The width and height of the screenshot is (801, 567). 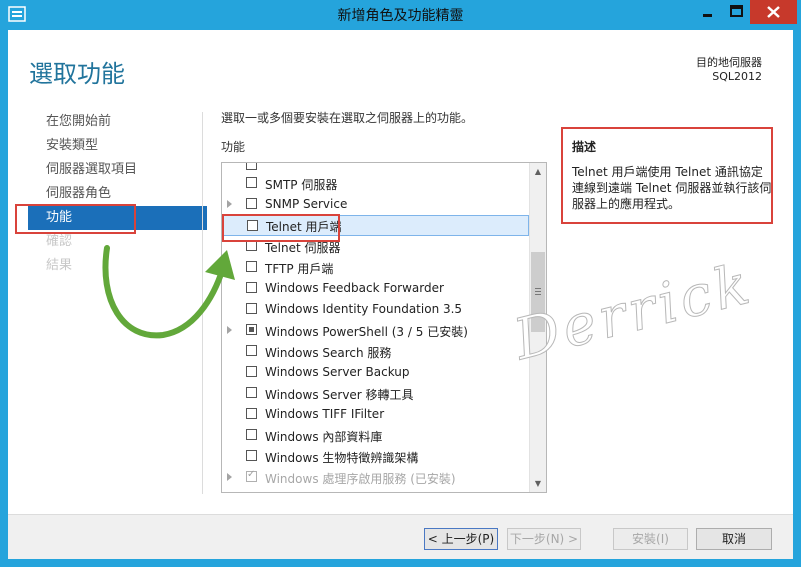 What do you see at coordinates (59, 265) in the screenshot?
I see `nav-step-results: 結果` at bounding box center [59, 265].